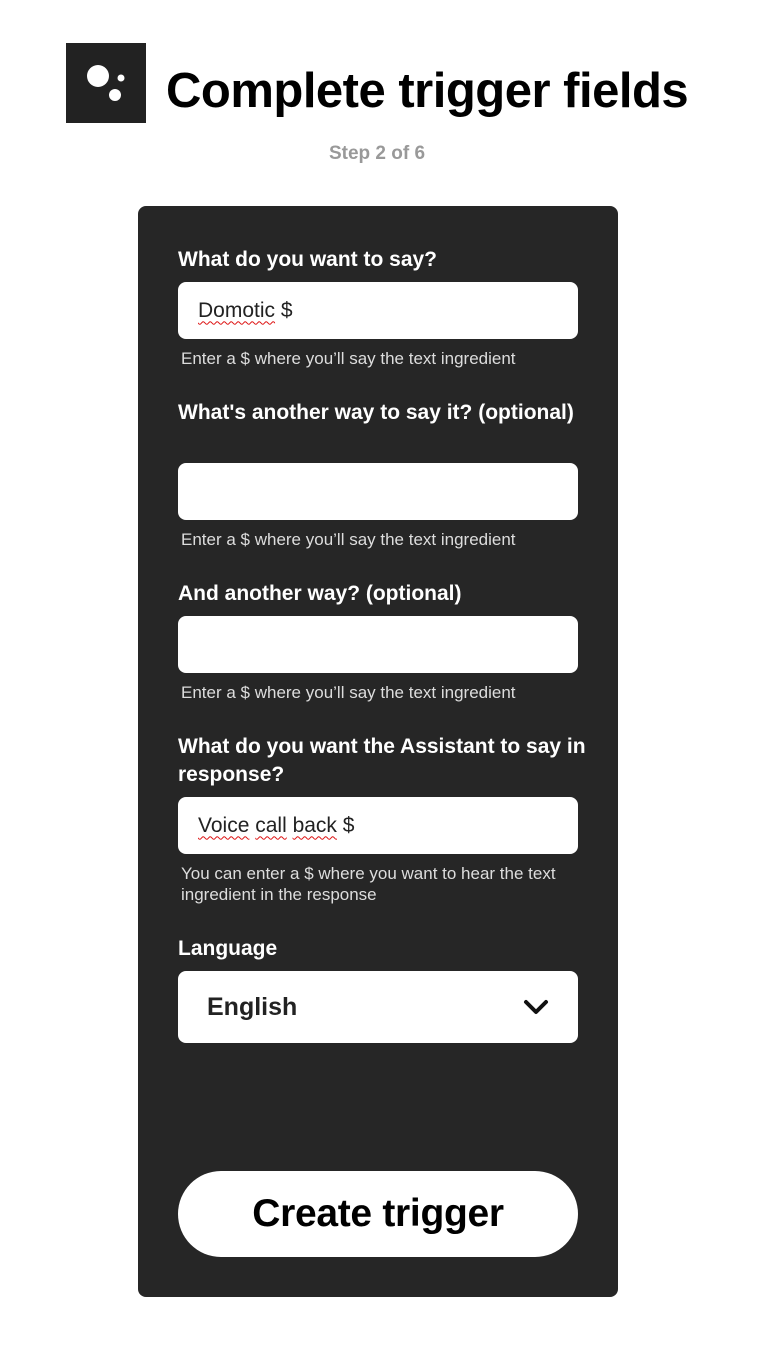 Image resolution: width=784 pixels, height=1357 pixels. What do you see at coordinates (378, 310) in the screenshot?
I see `say-input: Domotic $` at bounding box center [378, 310].